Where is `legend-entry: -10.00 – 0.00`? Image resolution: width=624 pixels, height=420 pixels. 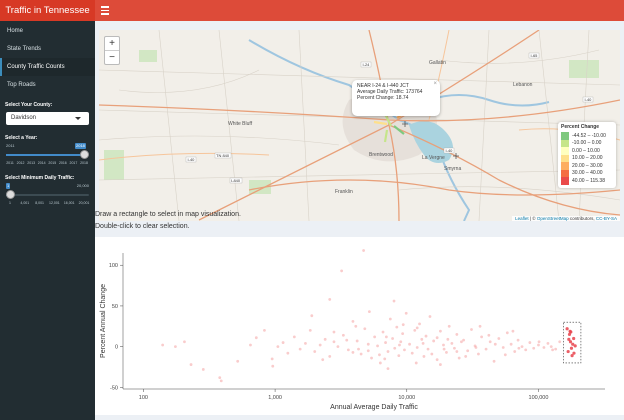
legend-entry: -10.00 – 0.00 is located at coordinates (587, 143).